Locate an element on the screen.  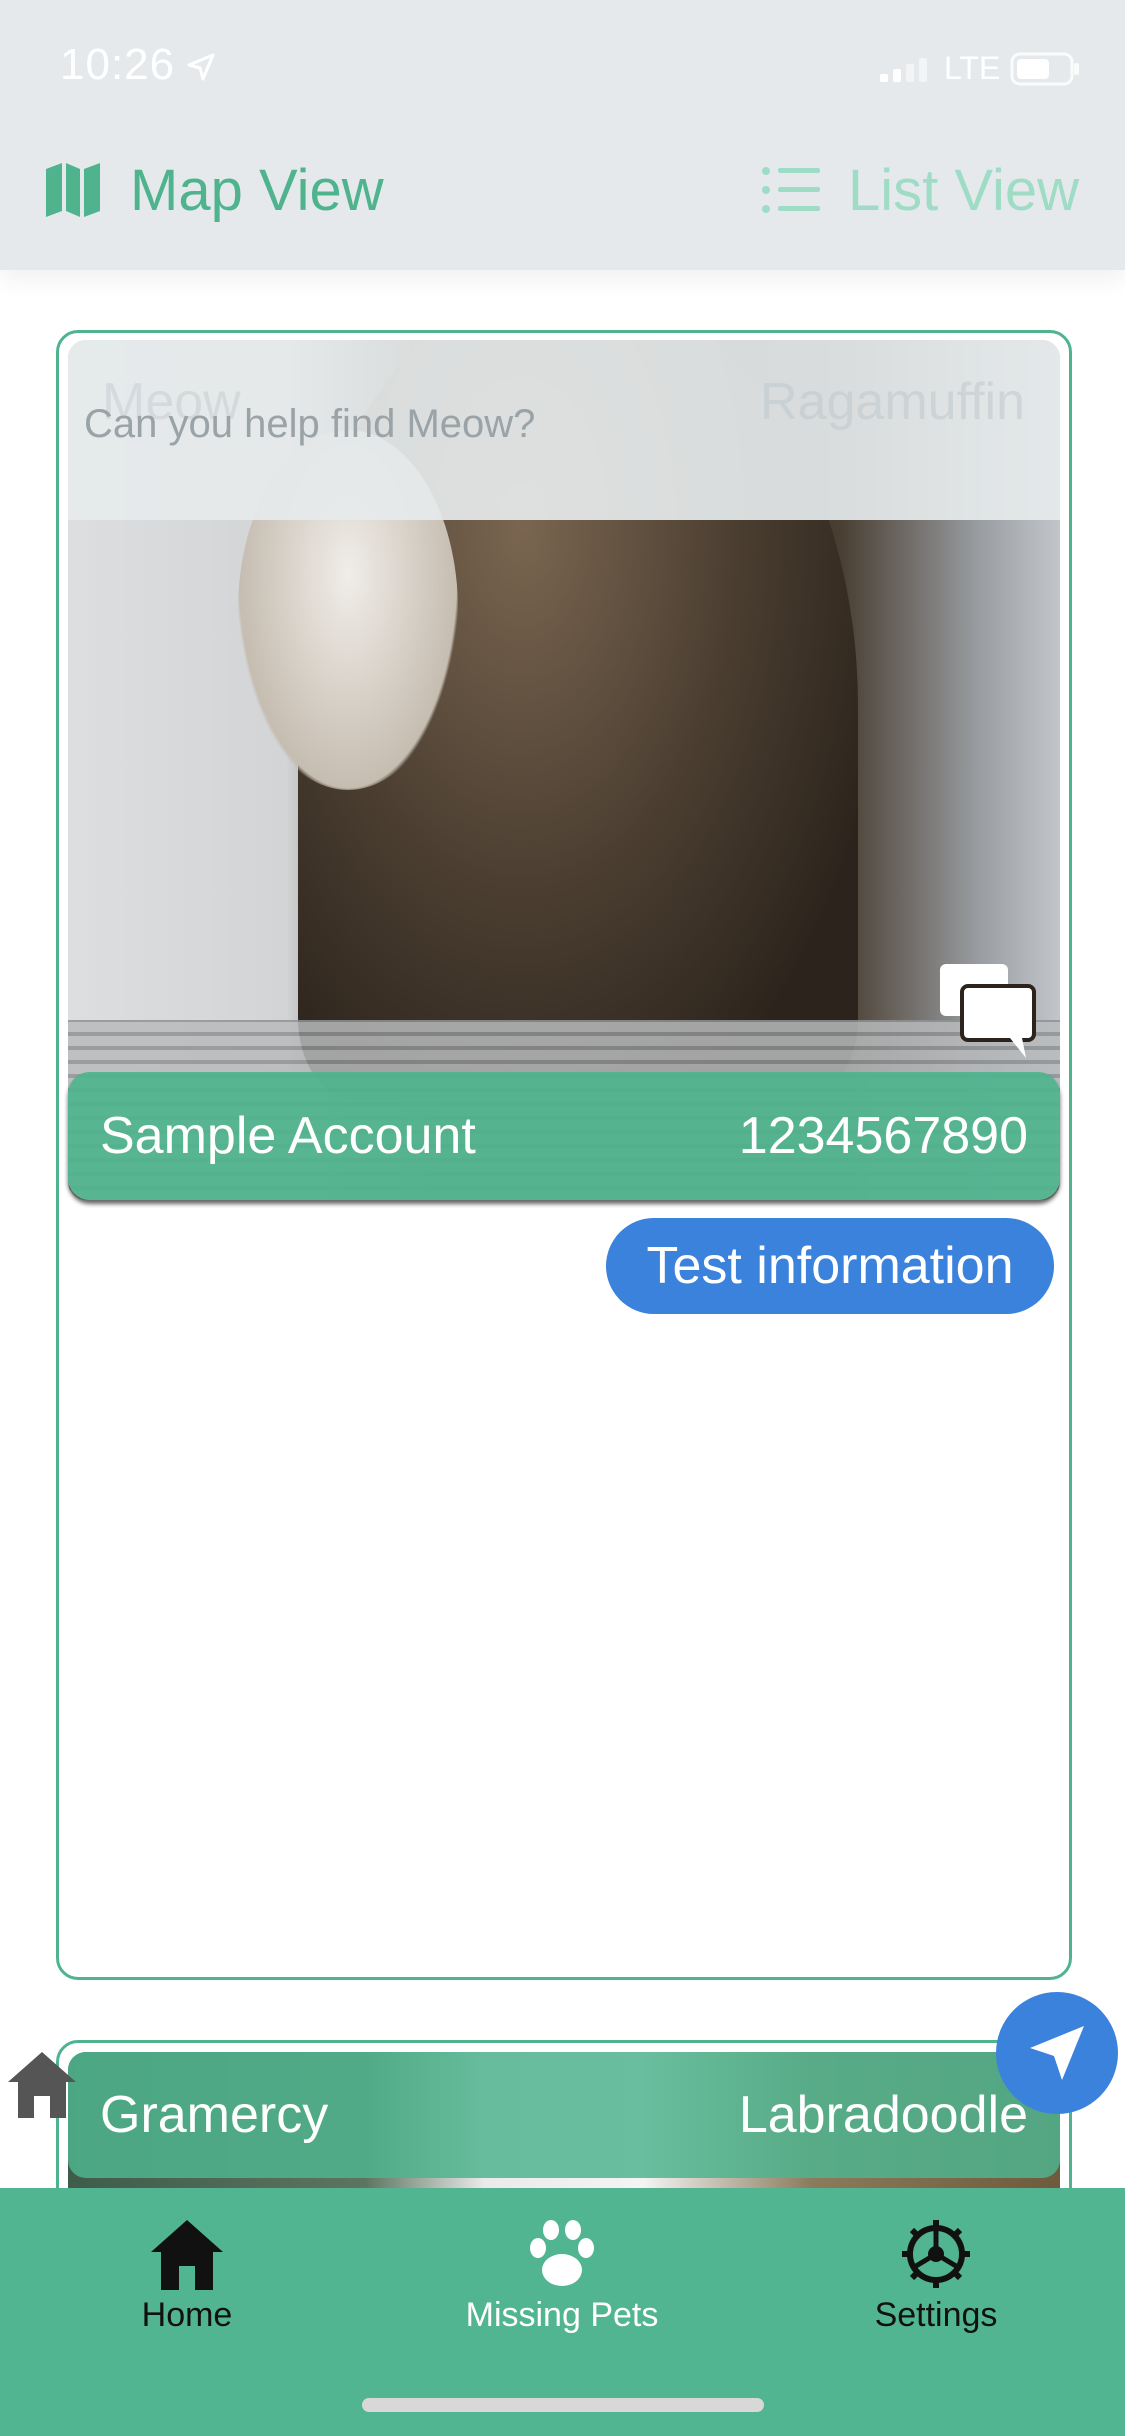
home-icon is located at coordinates (187, 2255).